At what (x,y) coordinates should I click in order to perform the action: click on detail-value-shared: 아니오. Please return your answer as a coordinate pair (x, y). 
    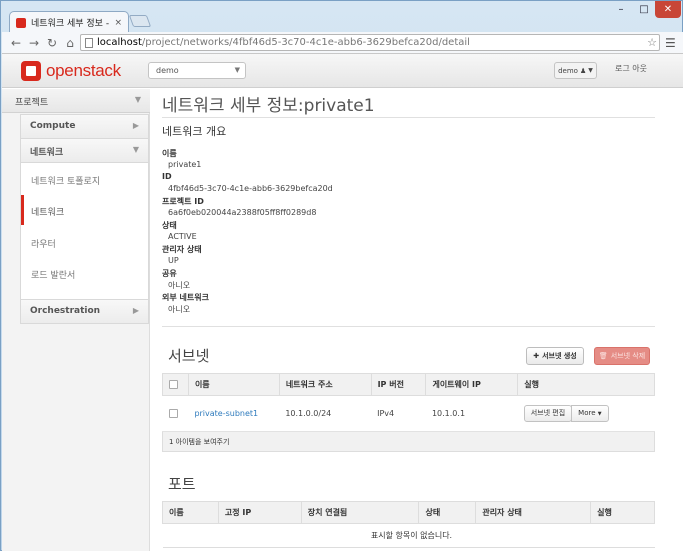
    Looking at the image, I should click on (179, 285).